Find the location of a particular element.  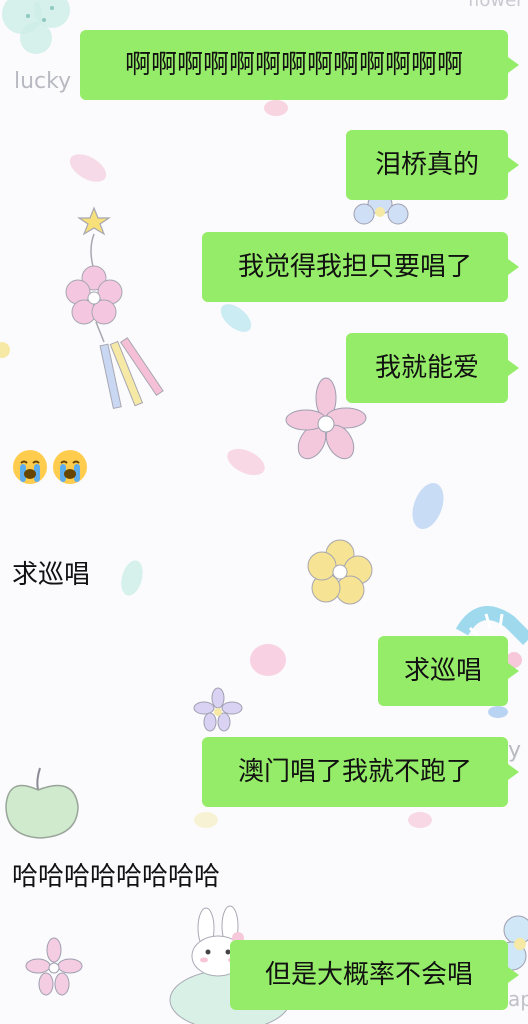

watermark-ap: ap is located at coordinates (518, 999).